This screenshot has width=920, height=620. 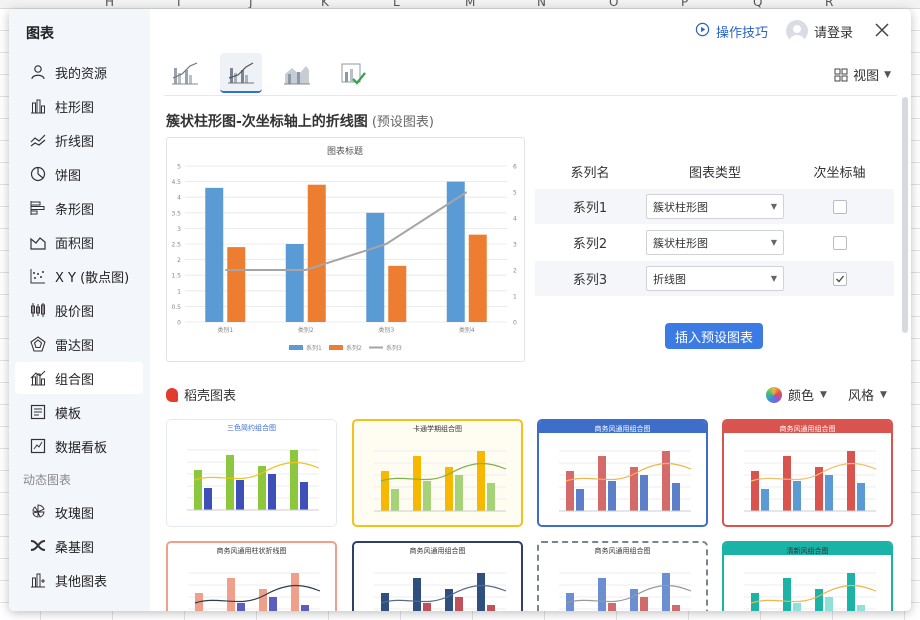 I want to click on view-dropdown: 视图 ▼, so click(x=862, y=74).